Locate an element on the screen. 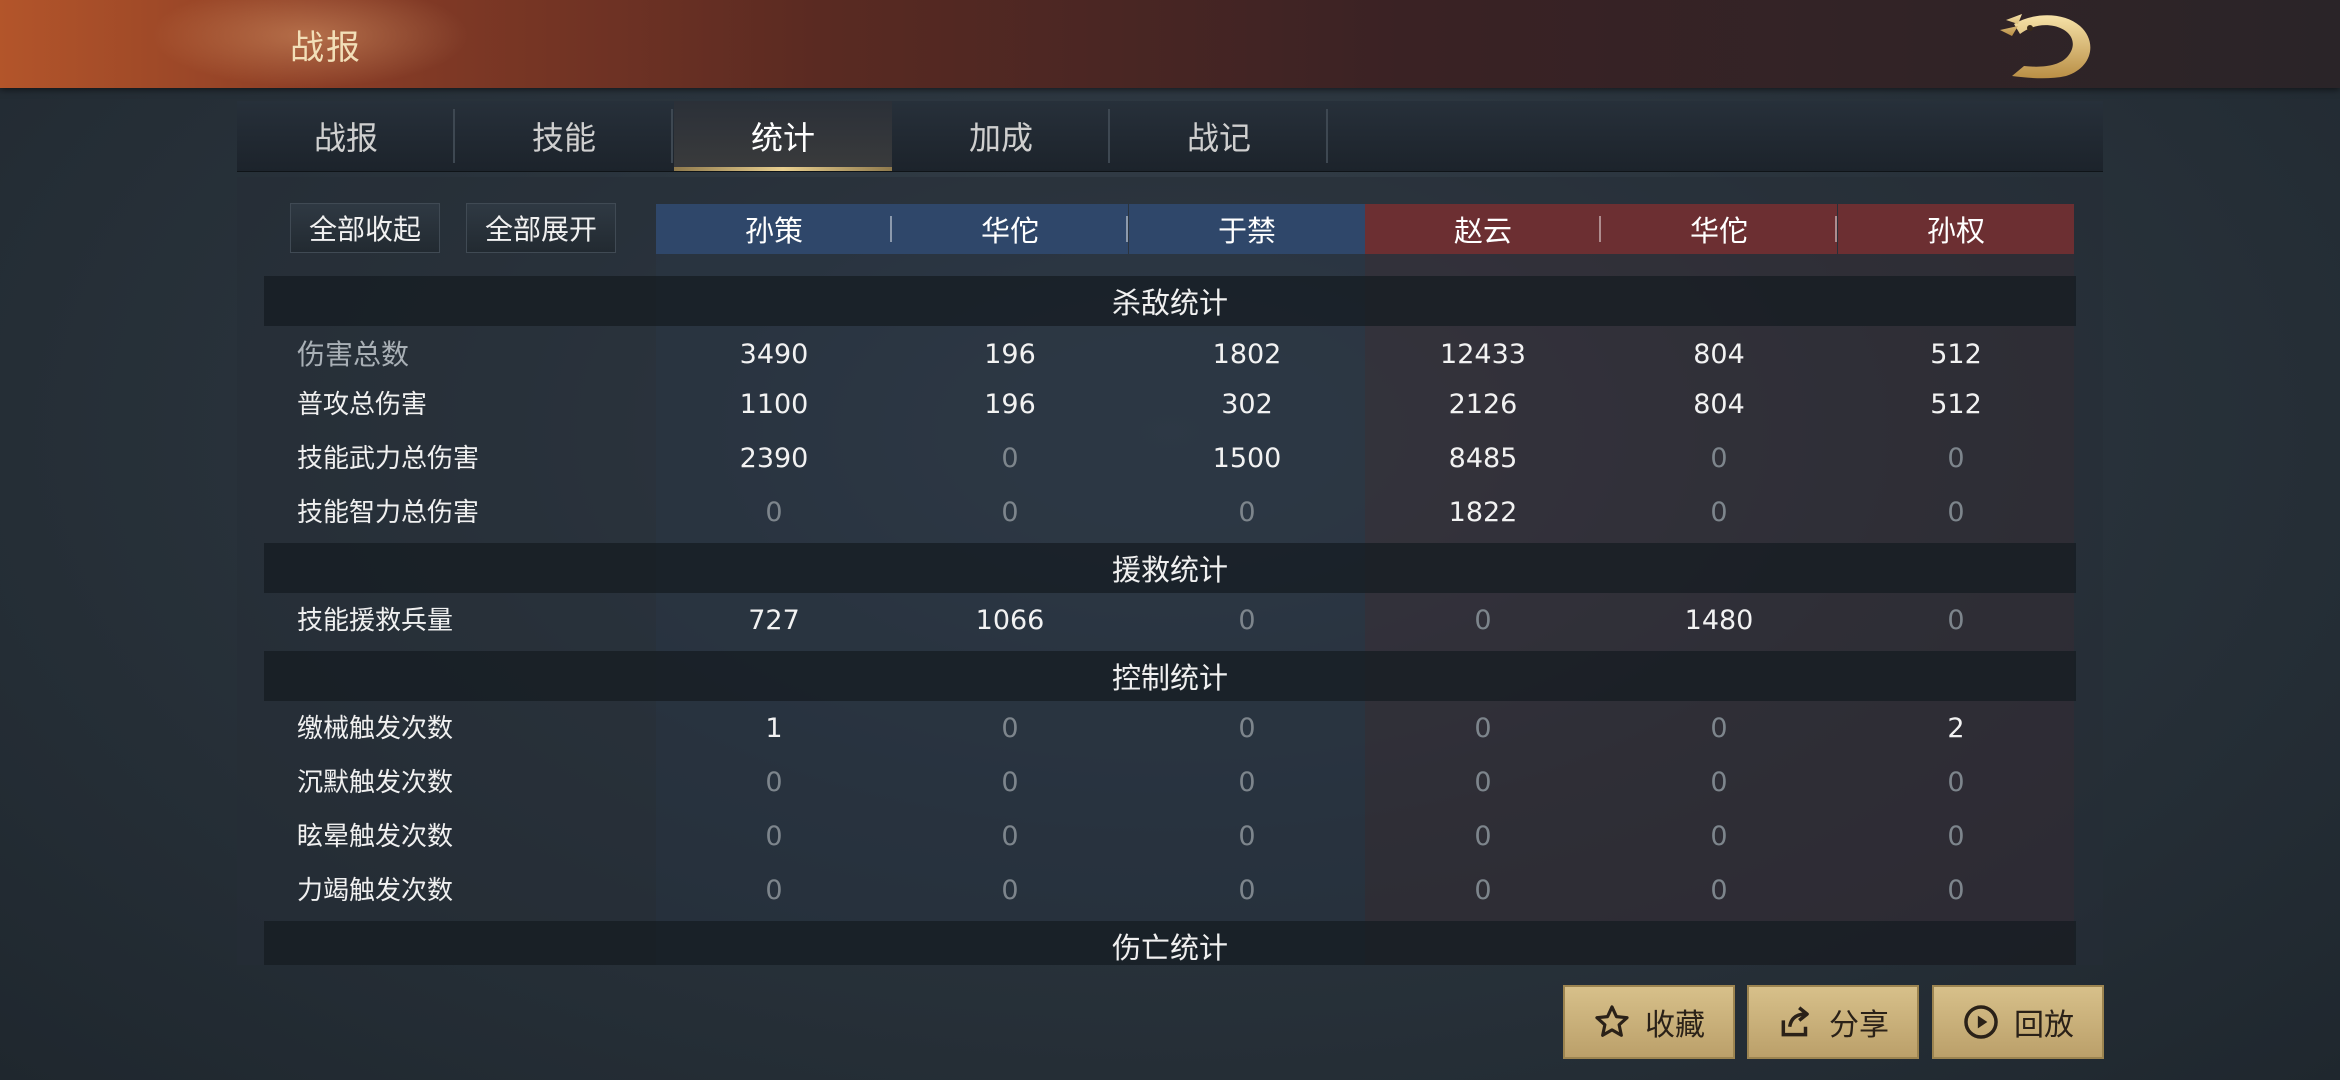  stat-cell: 1500 is located at coordinates (1247, 458).